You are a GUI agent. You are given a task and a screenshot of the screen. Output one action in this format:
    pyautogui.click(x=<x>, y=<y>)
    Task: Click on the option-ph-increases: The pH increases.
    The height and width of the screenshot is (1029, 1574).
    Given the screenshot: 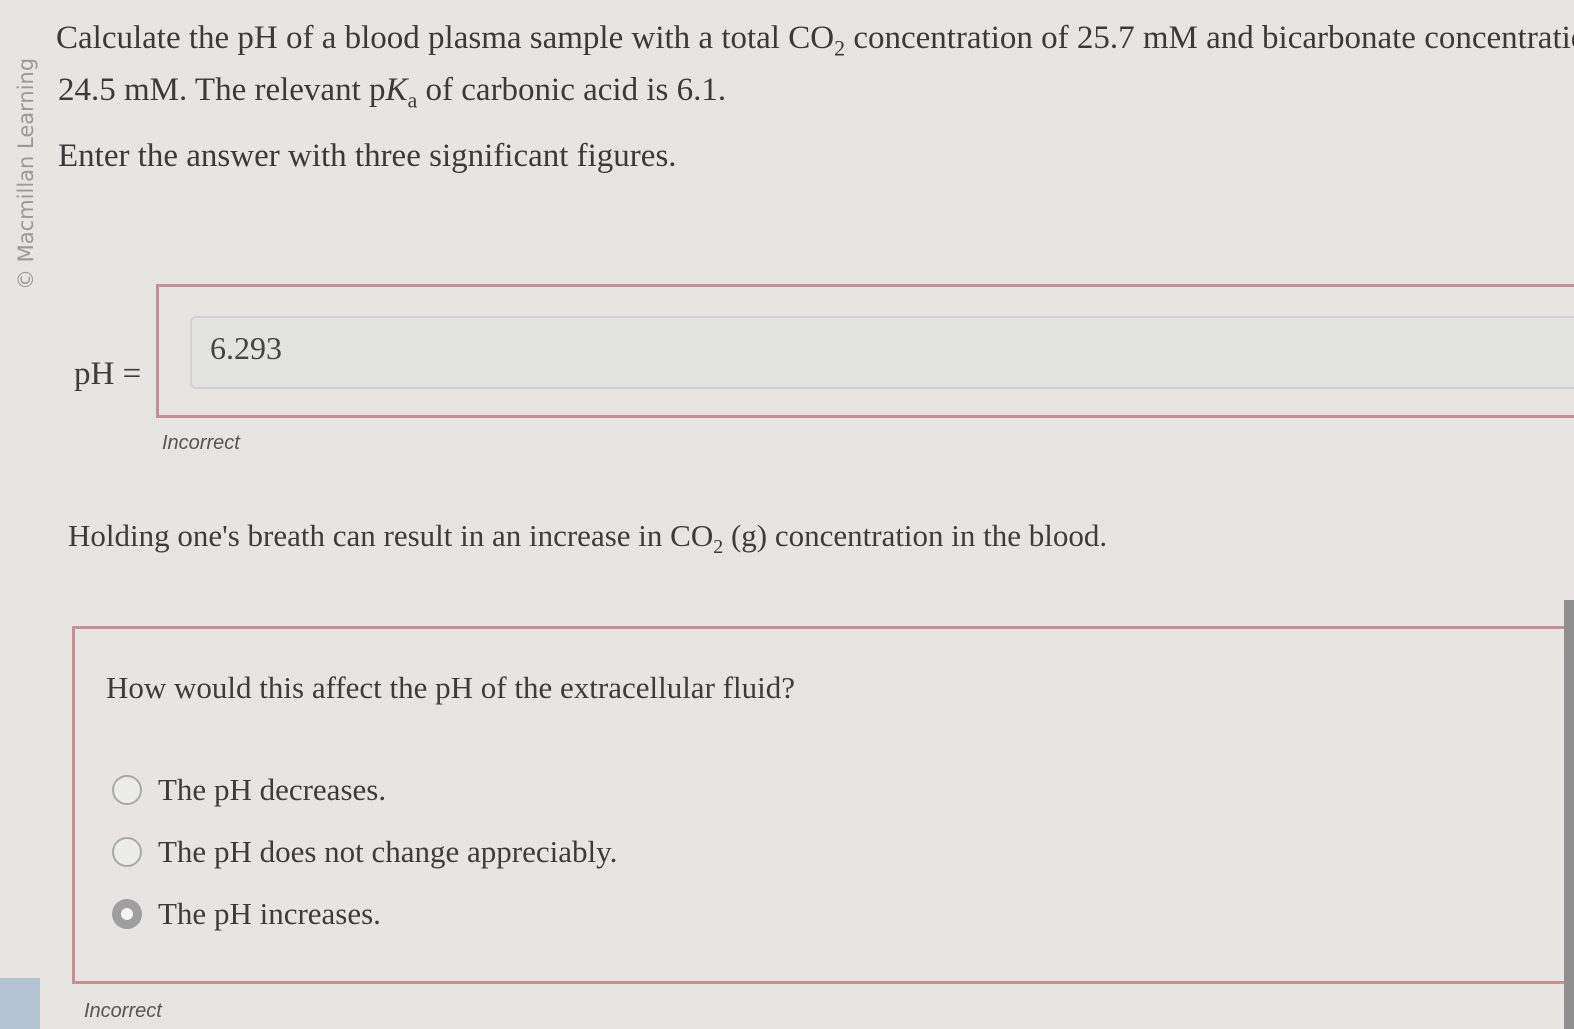 What is the action you would take?
    pyautogui.click(x=246, y=914)
    